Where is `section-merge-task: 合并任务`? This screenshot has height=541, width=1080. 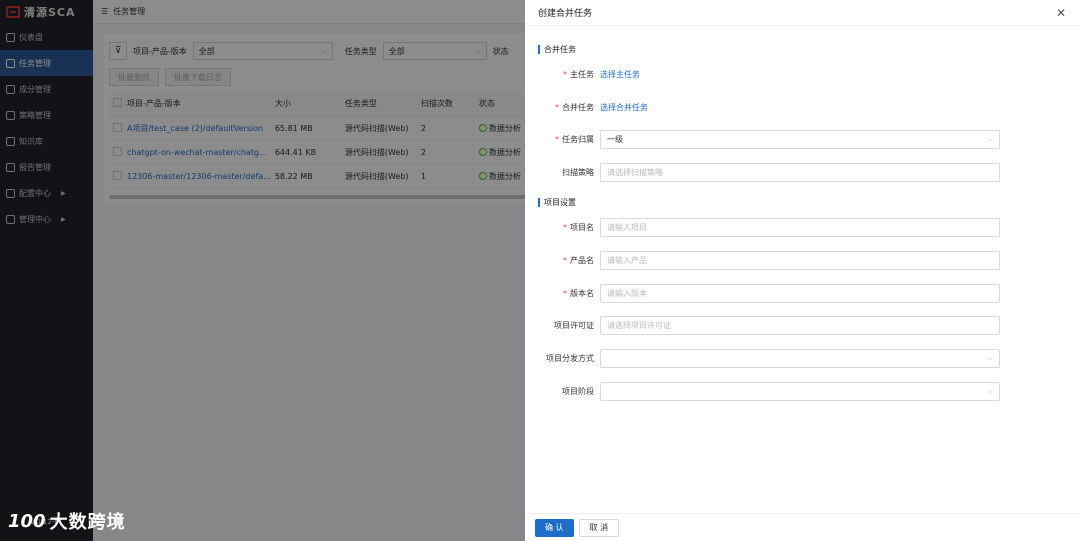 section-merge-task: 合并任务 is located at coordinates (557, 49).